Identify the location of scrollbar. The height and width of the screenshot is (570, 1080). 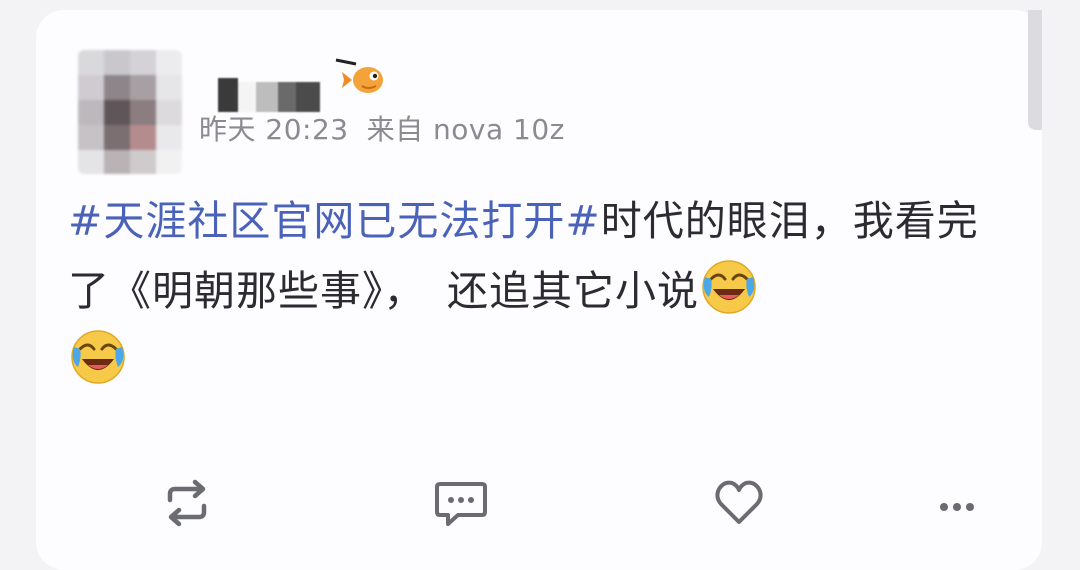
(1035, 70).